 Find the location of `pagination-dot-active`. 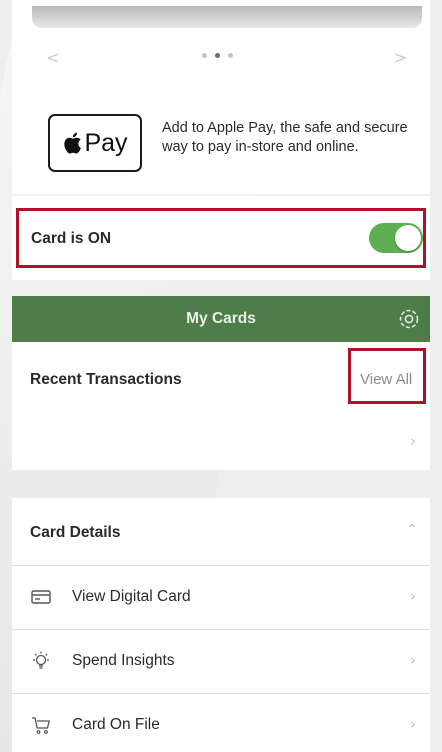

pagination-dot-active is located at coordinates (217, 55).